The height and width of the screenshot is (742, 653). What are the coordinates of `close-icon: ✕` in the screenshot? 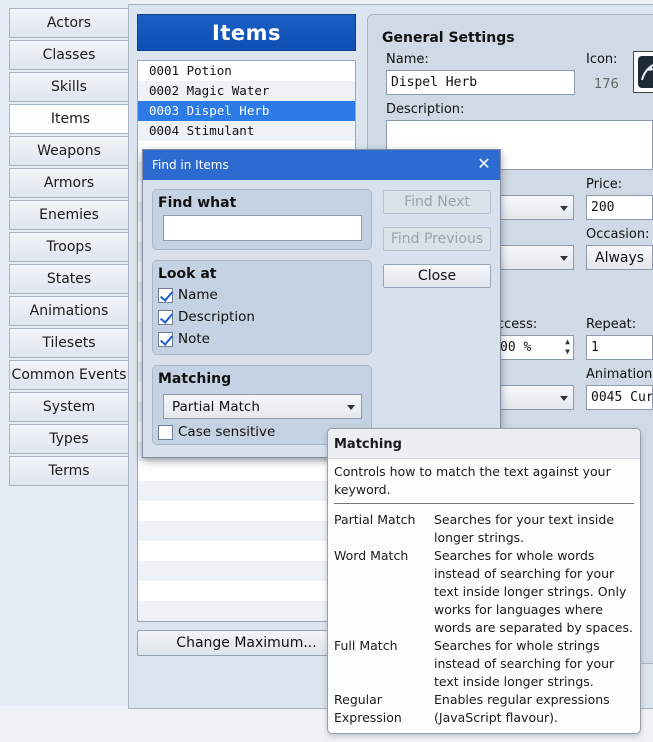 It's located at (484, 164).